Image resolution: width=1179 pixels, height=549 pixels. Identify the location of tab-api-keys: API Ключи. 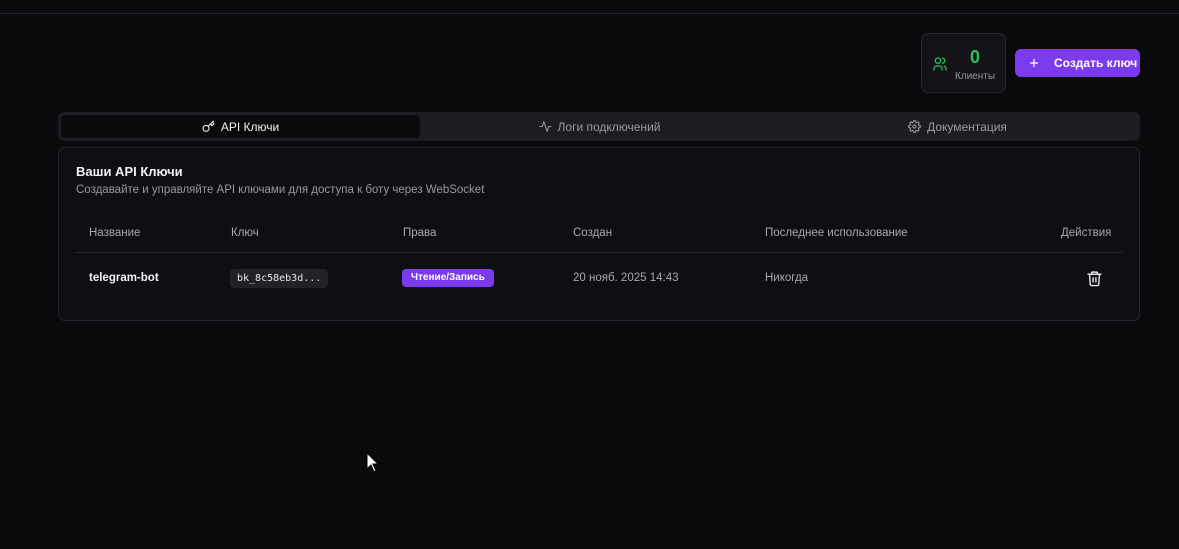
(240, 126).